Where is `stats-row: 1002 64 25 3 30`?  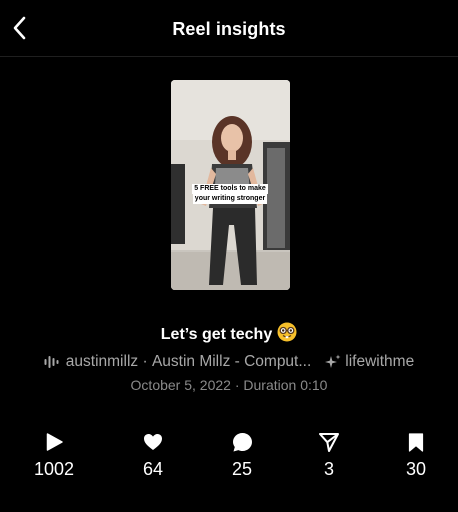 stats-row: 1002 64 25 3 30 is located at coordinates (229, 455).